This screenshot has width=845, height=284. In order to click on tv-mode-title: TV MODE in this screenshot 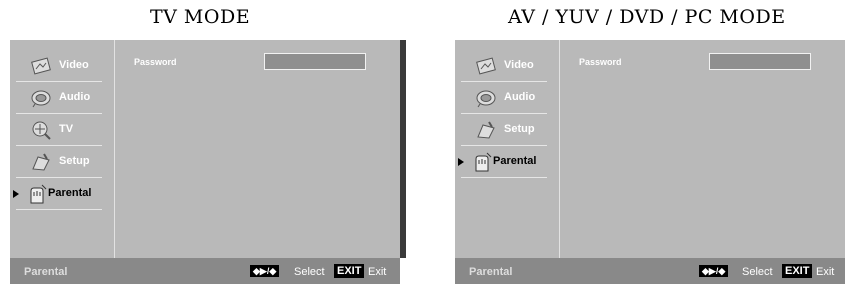, I will do `click(200, 17)`.